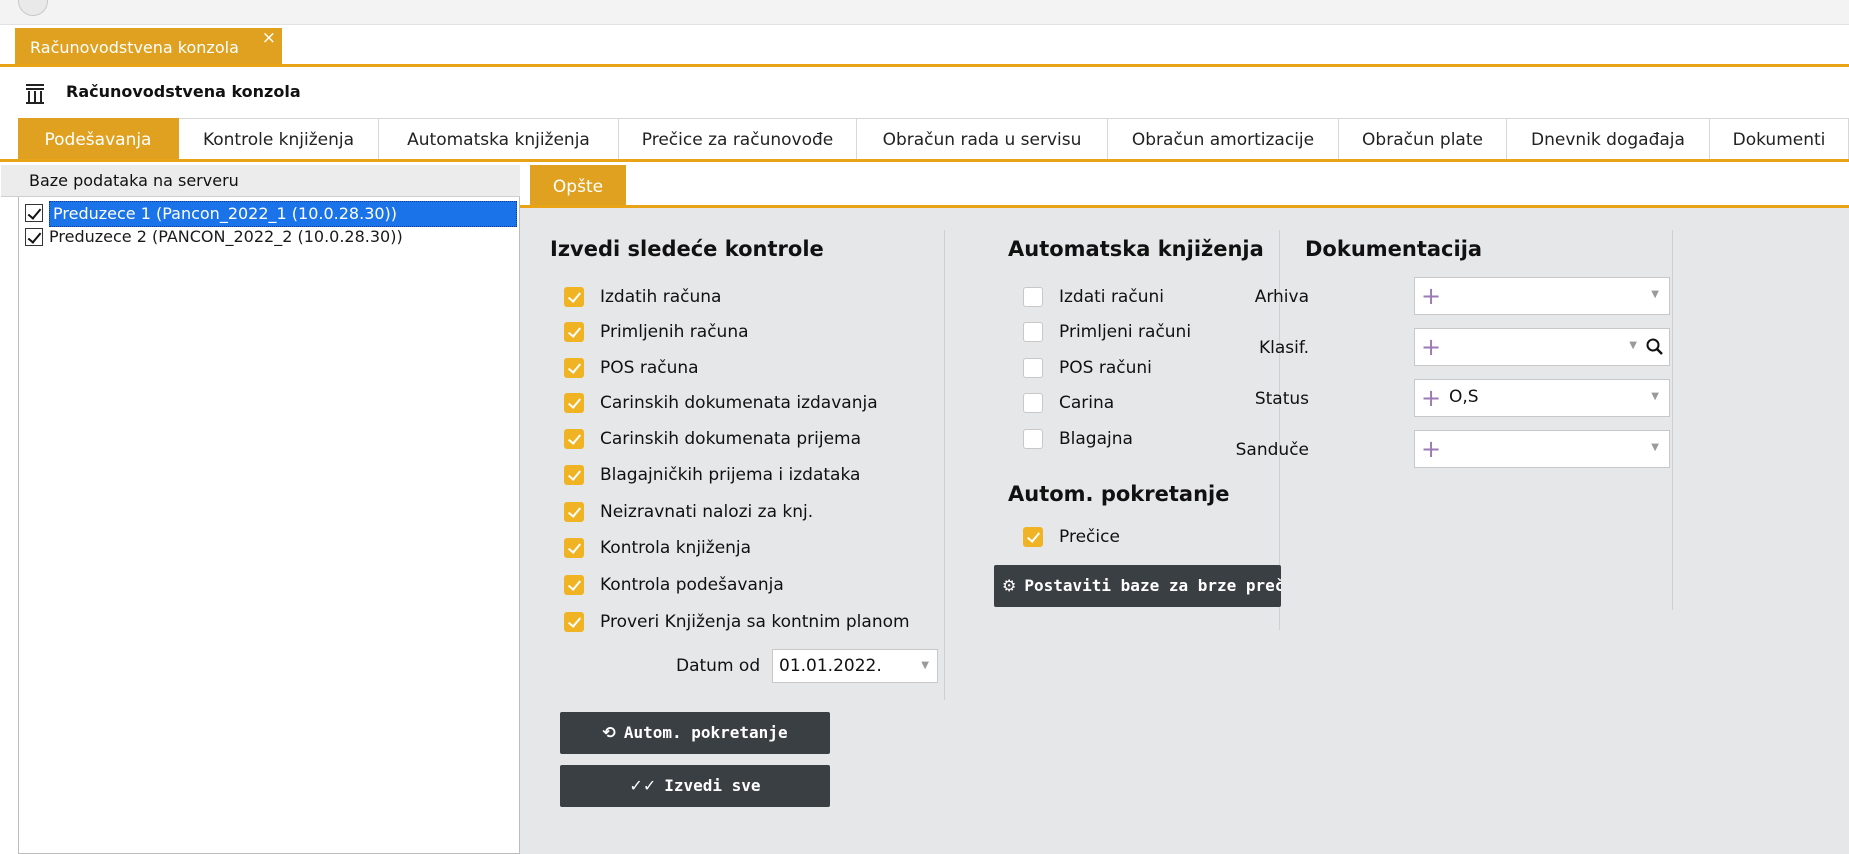 This screenshot has width=1849, height=854. Describe the element at coordinates (1111, 297) in the screenshot. I see `checkbox-label: Izdati računi` at that location.